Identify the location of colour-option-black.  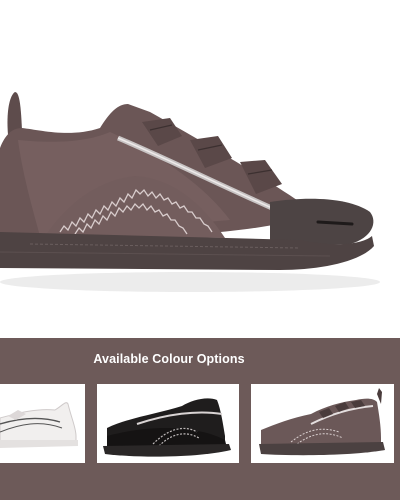
(168, 423).